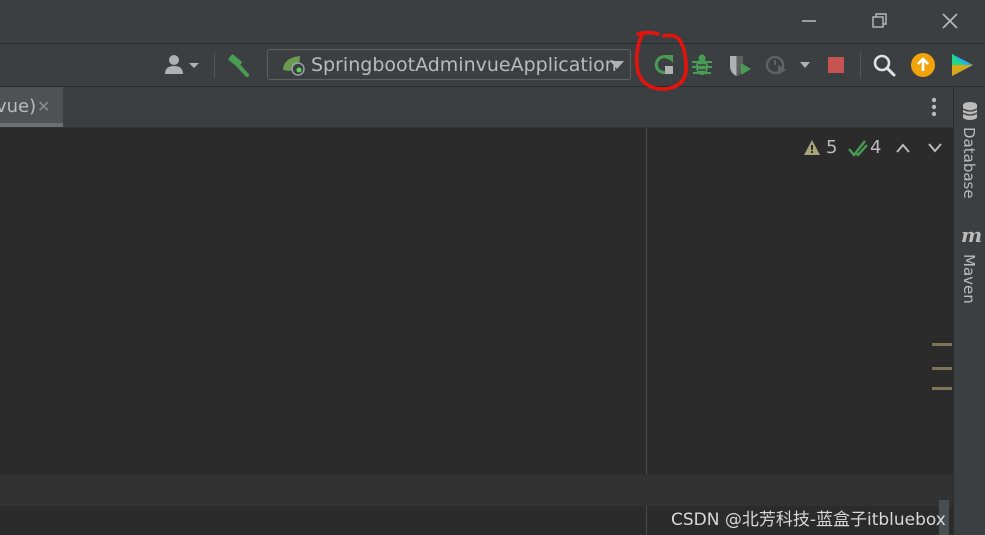  Describe the element at coordinates (969, 279) in the screenshot. I see `maven-tool-label: Maven` at that location.